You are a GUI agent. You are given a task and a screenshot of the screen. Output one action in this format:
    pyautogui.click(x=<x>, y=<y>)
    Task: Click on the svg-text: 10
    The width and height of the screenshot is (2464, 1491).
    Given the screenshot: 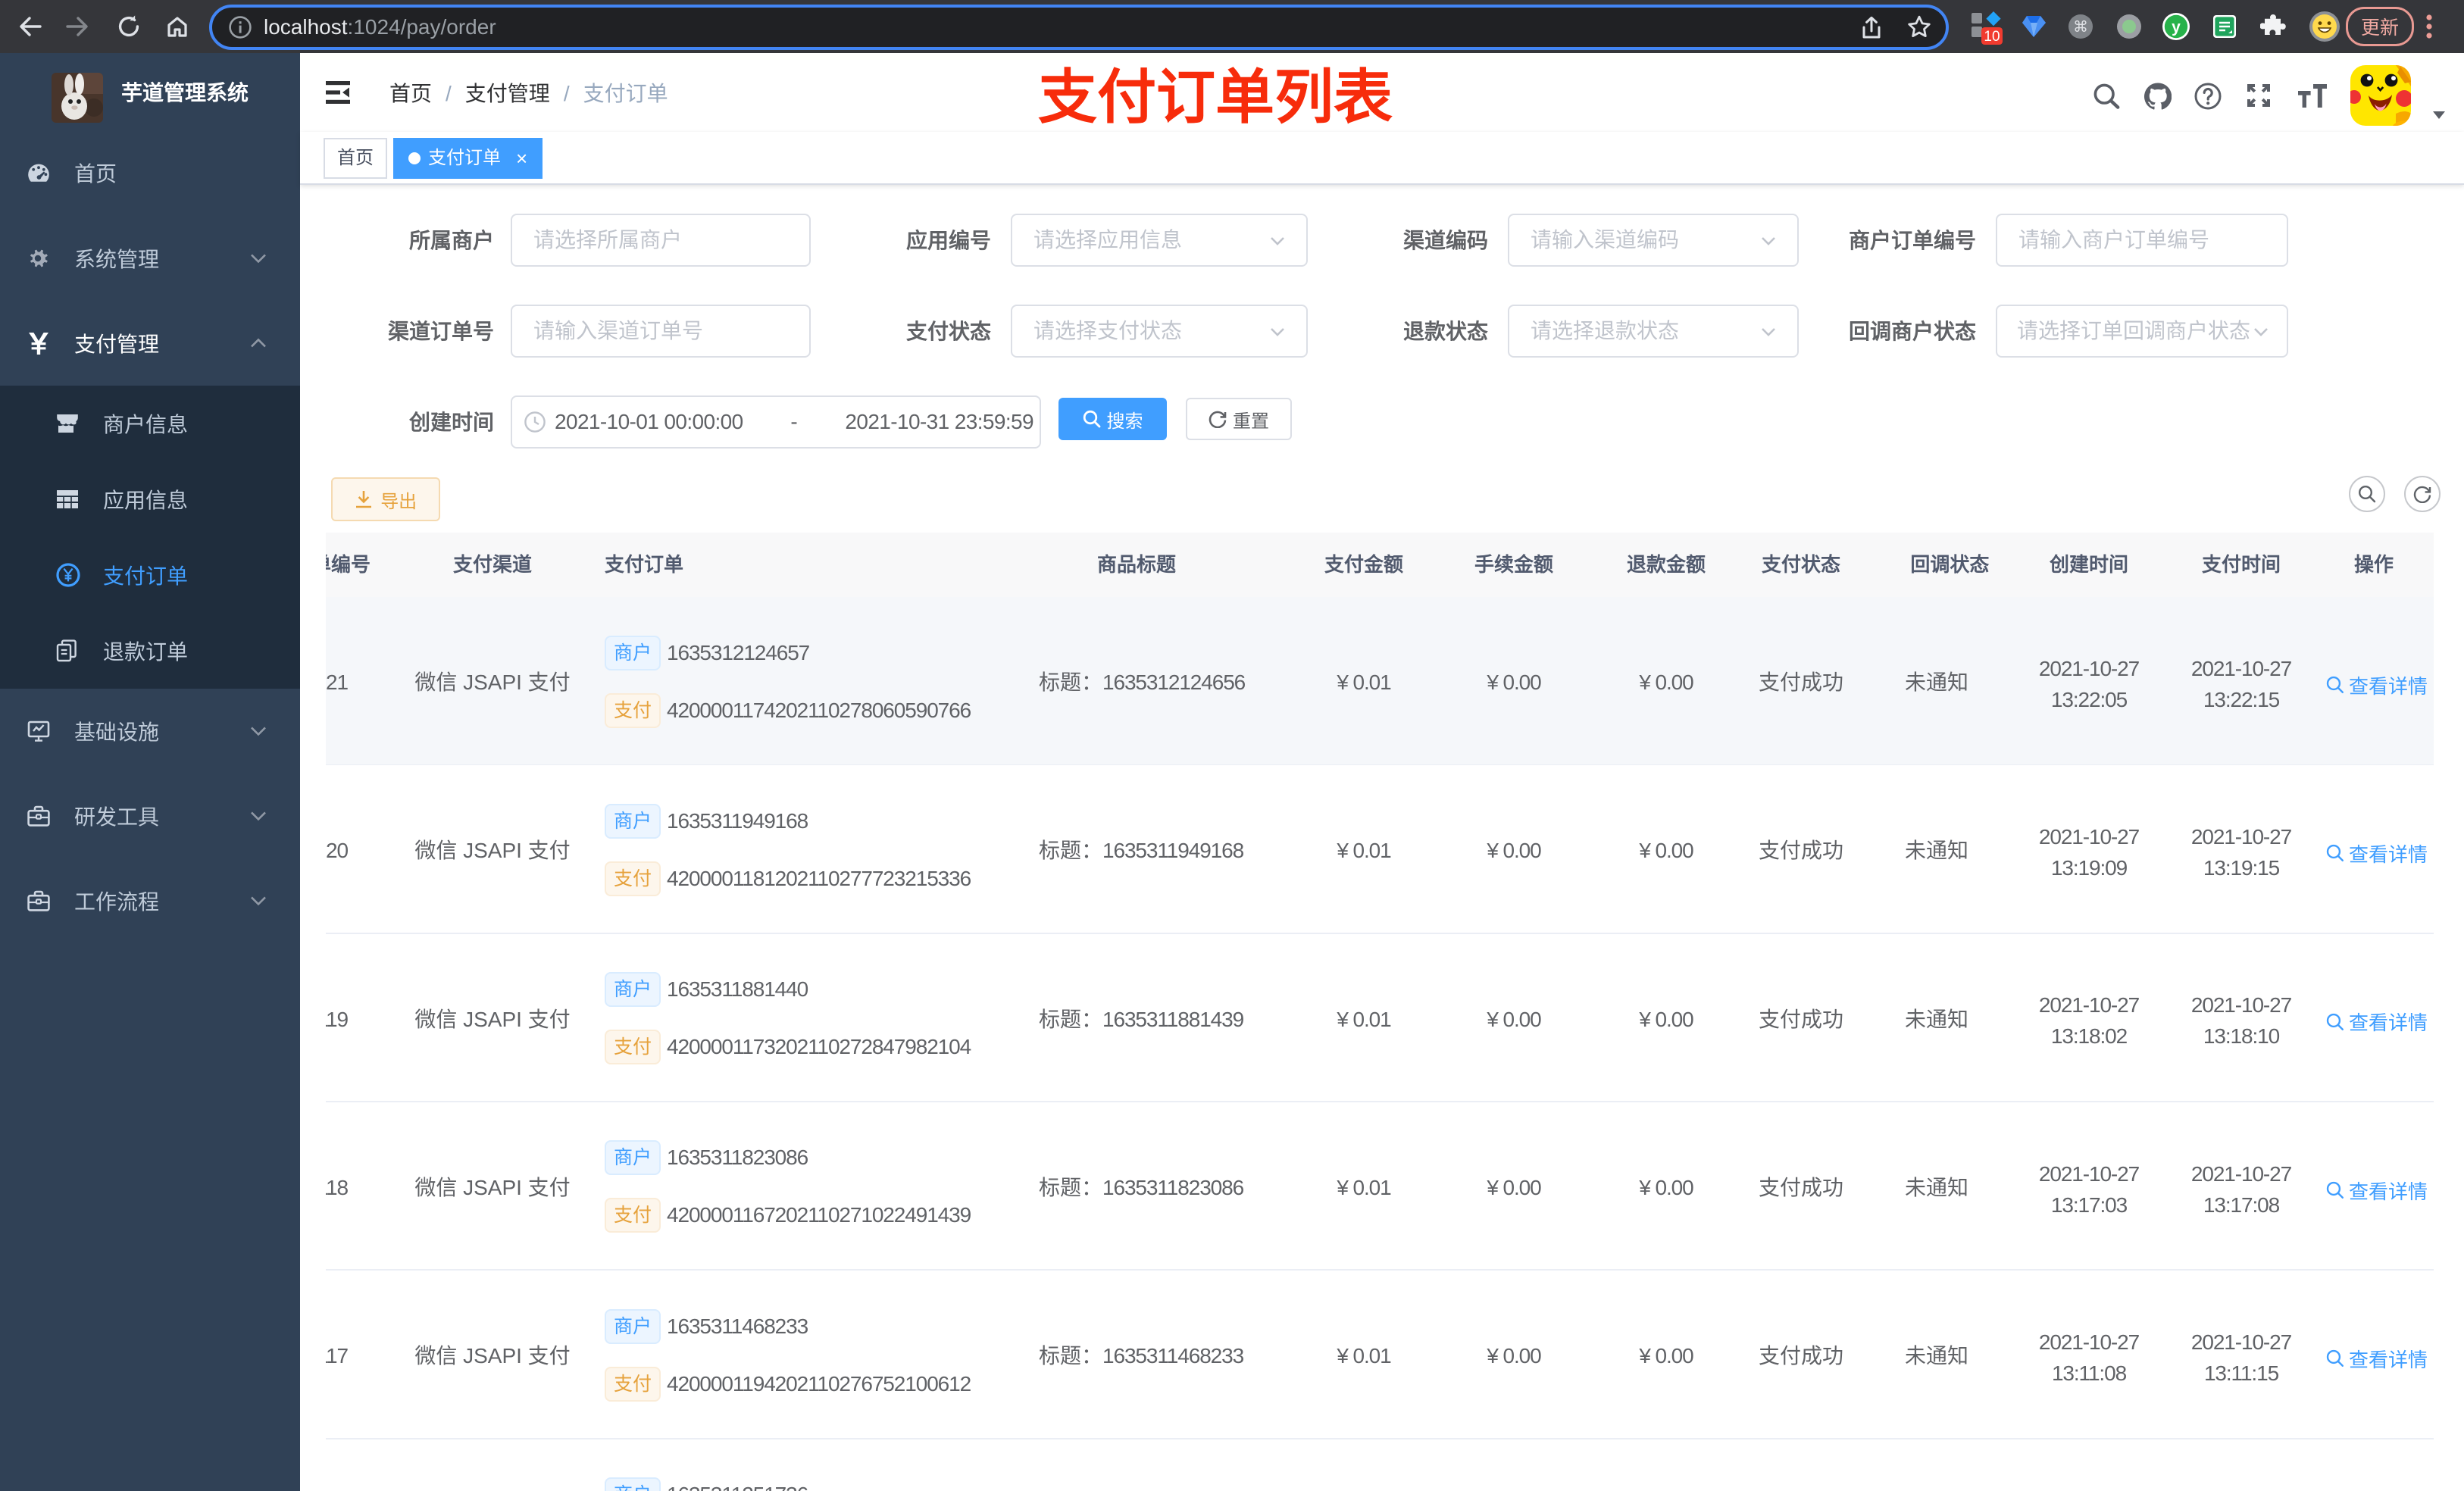 What is the action you would take?
    pyautogui.click(x=1992, y=37)
    